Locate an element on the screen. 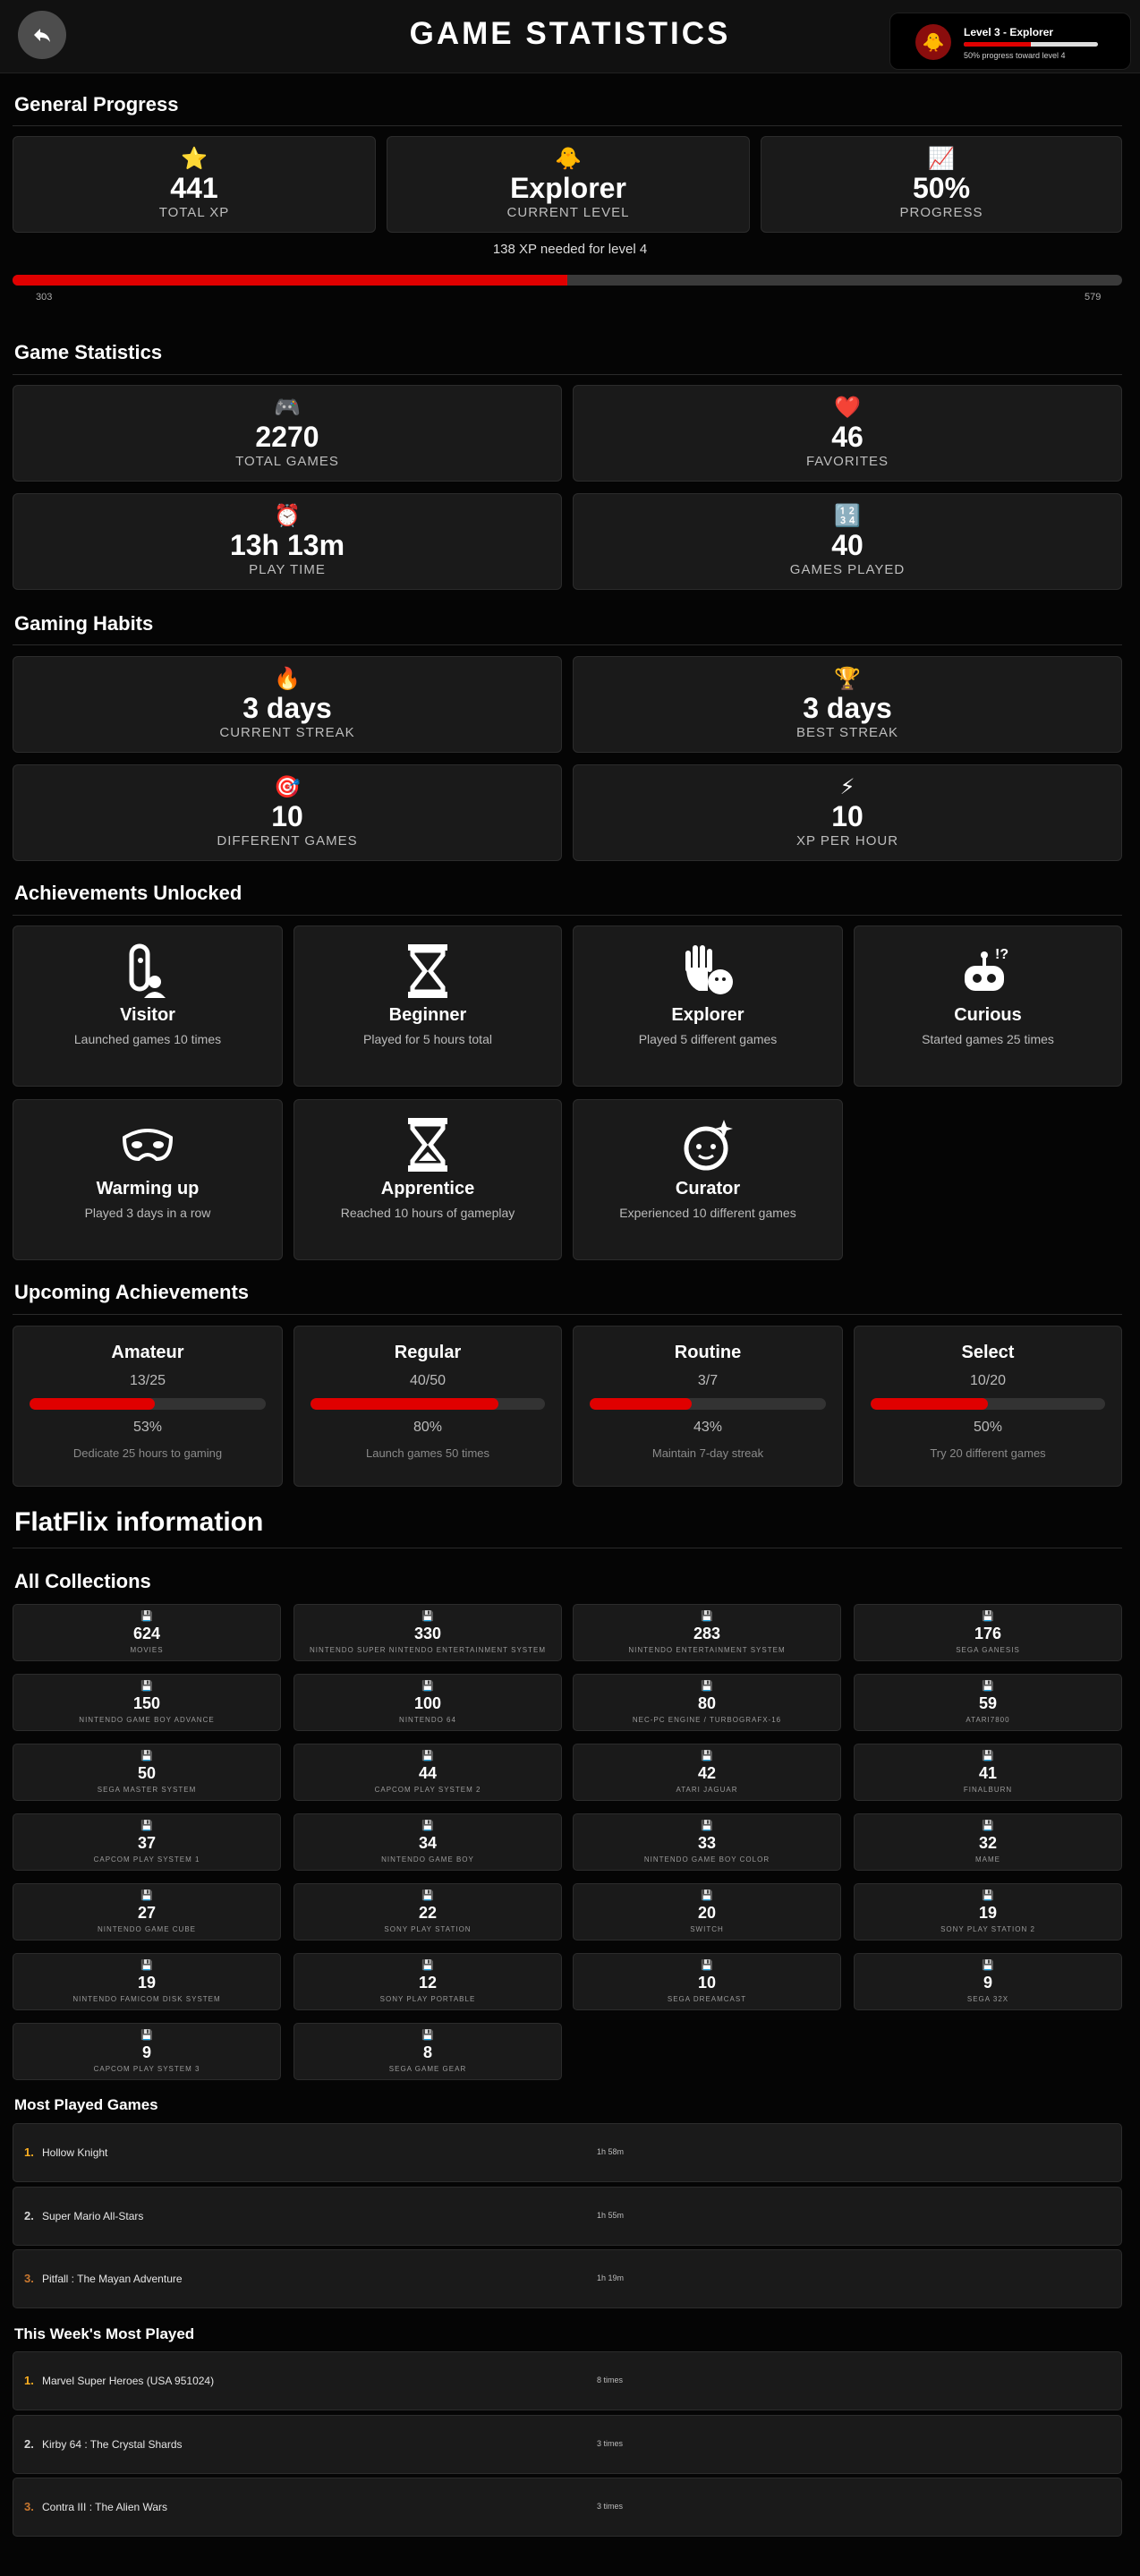  xp-progress-bar is located at coordinates (567, 280).